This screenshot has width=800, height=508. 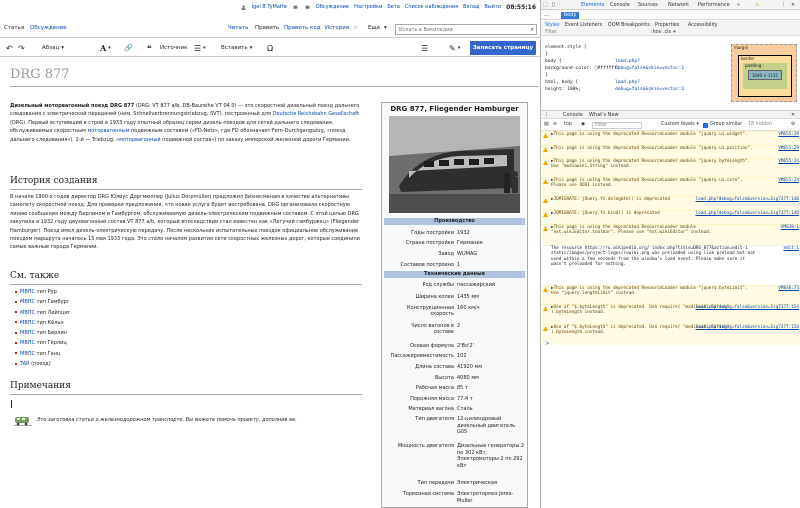 What do you see at coordinates (604, 115) in the screenshot?
I see `drawer-tab-whats-new: What's New` at bounding box center [604, 115].